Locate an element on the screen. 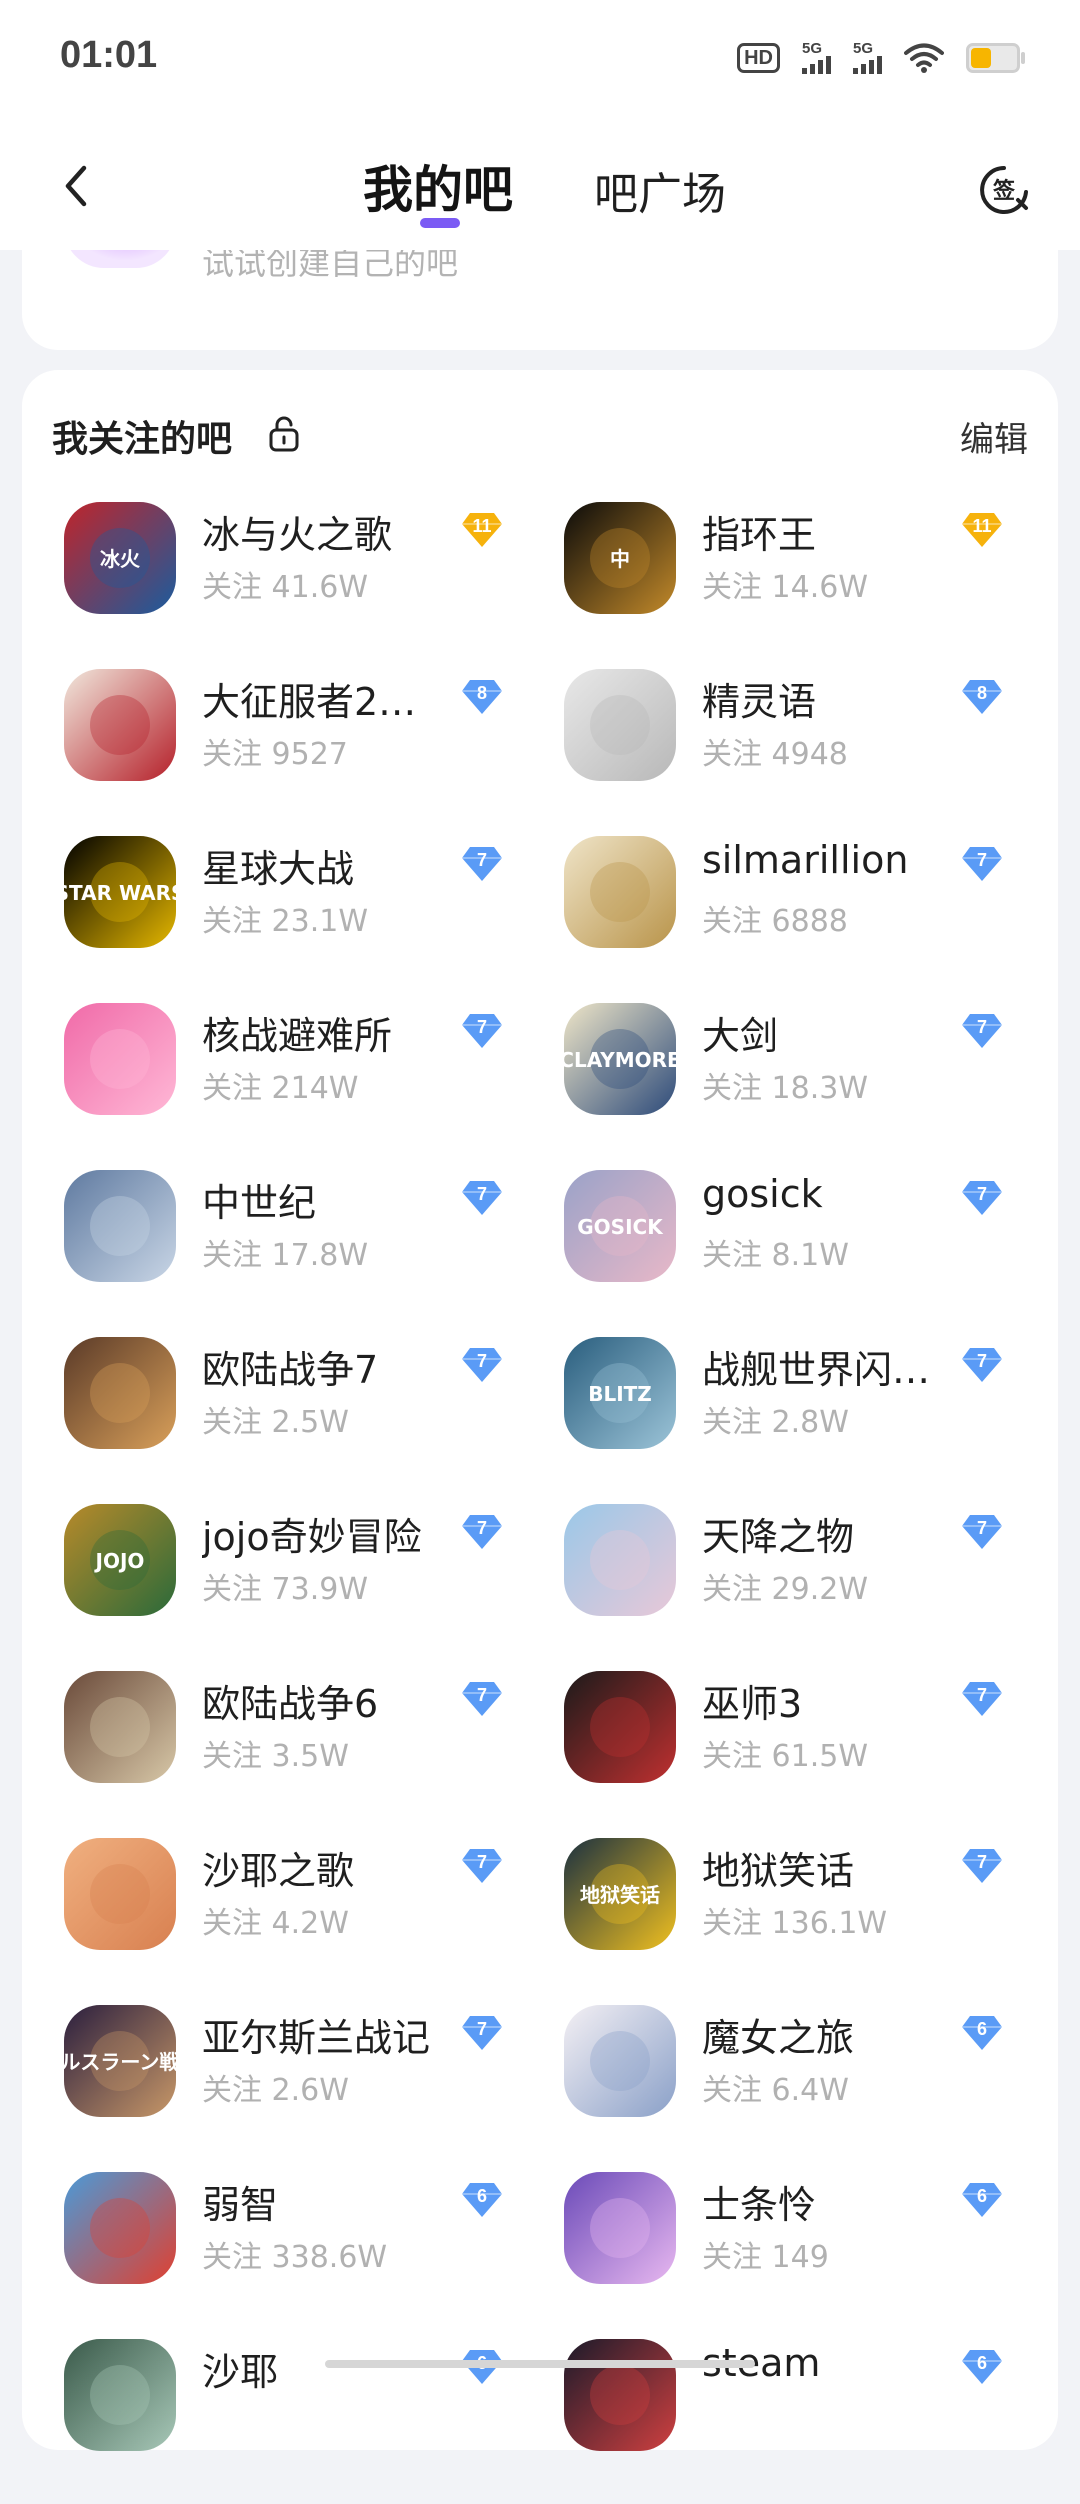  forum-item: 中世纪关注 17.8W 7 is located at coordinates (272, 1251).